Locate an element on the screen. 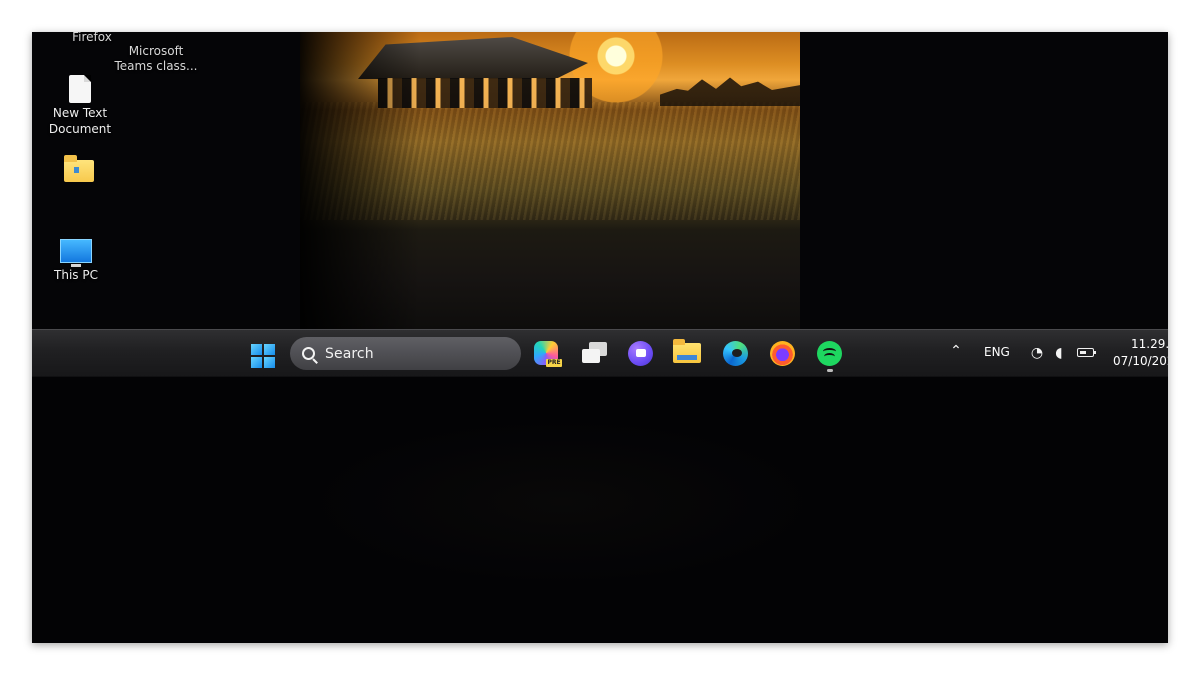  clock-time: 11.29.5 is located at coordinates (1149, 344).